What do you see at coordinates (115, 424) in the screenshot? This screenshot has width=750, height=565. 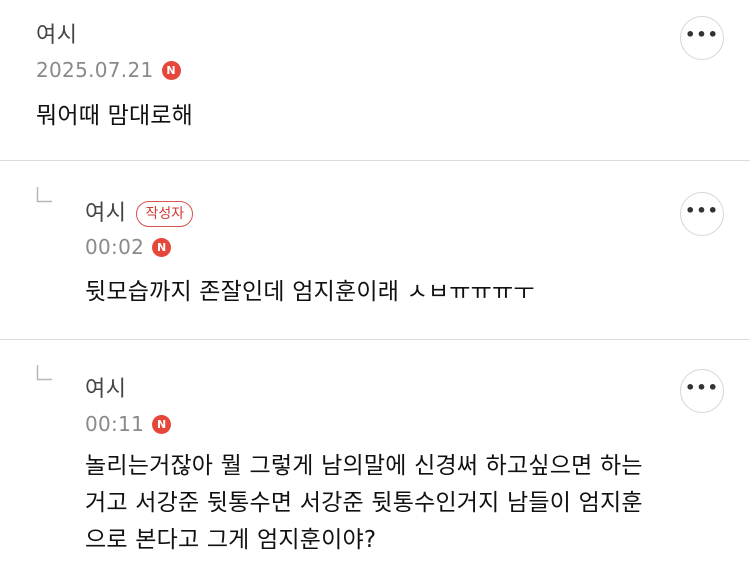 I see `timestamp: 00:11` at bounding box center [115, 424].